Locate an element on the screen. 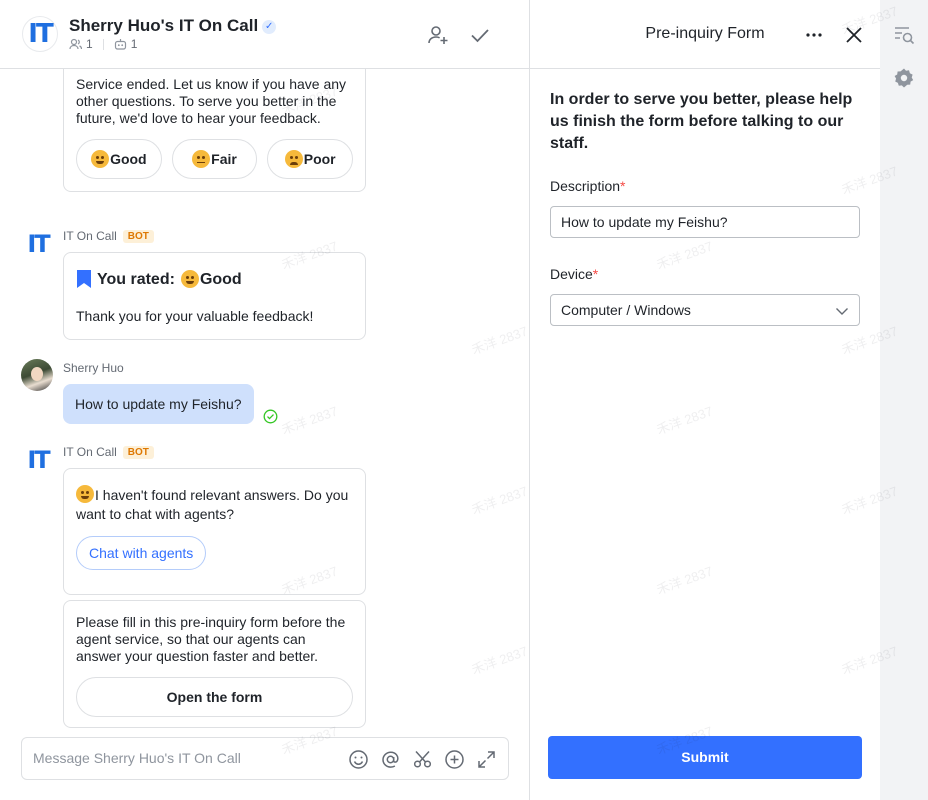 This screenshot has height=800, width=928. submit-button: Submit is located at coordinates (705, 757).